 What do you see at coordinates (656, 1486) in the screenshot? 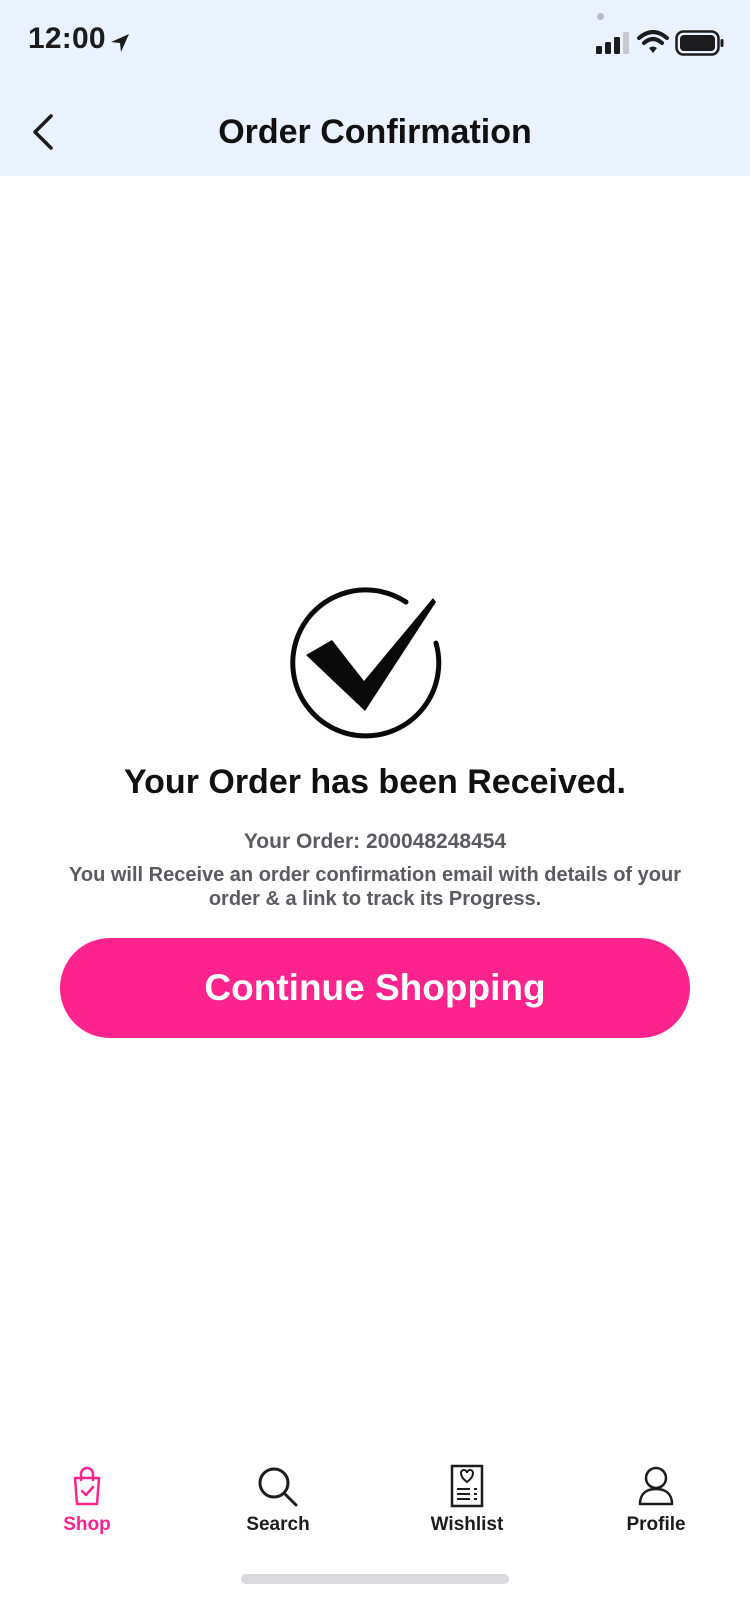
I see `profile-icon` at bounding box center [656, 1486].